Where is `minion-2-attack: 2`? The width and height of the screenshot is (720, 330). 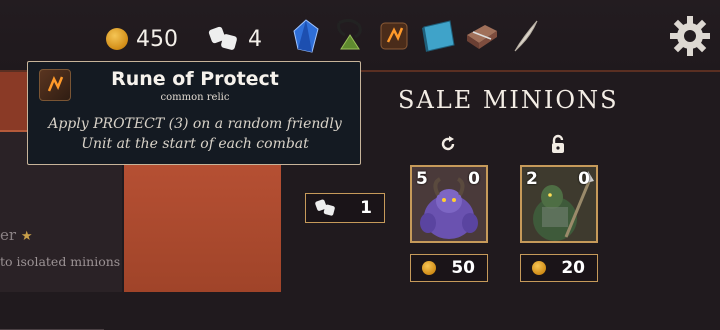
minion-2-attack: 2 is located at coordinates (532, 179).